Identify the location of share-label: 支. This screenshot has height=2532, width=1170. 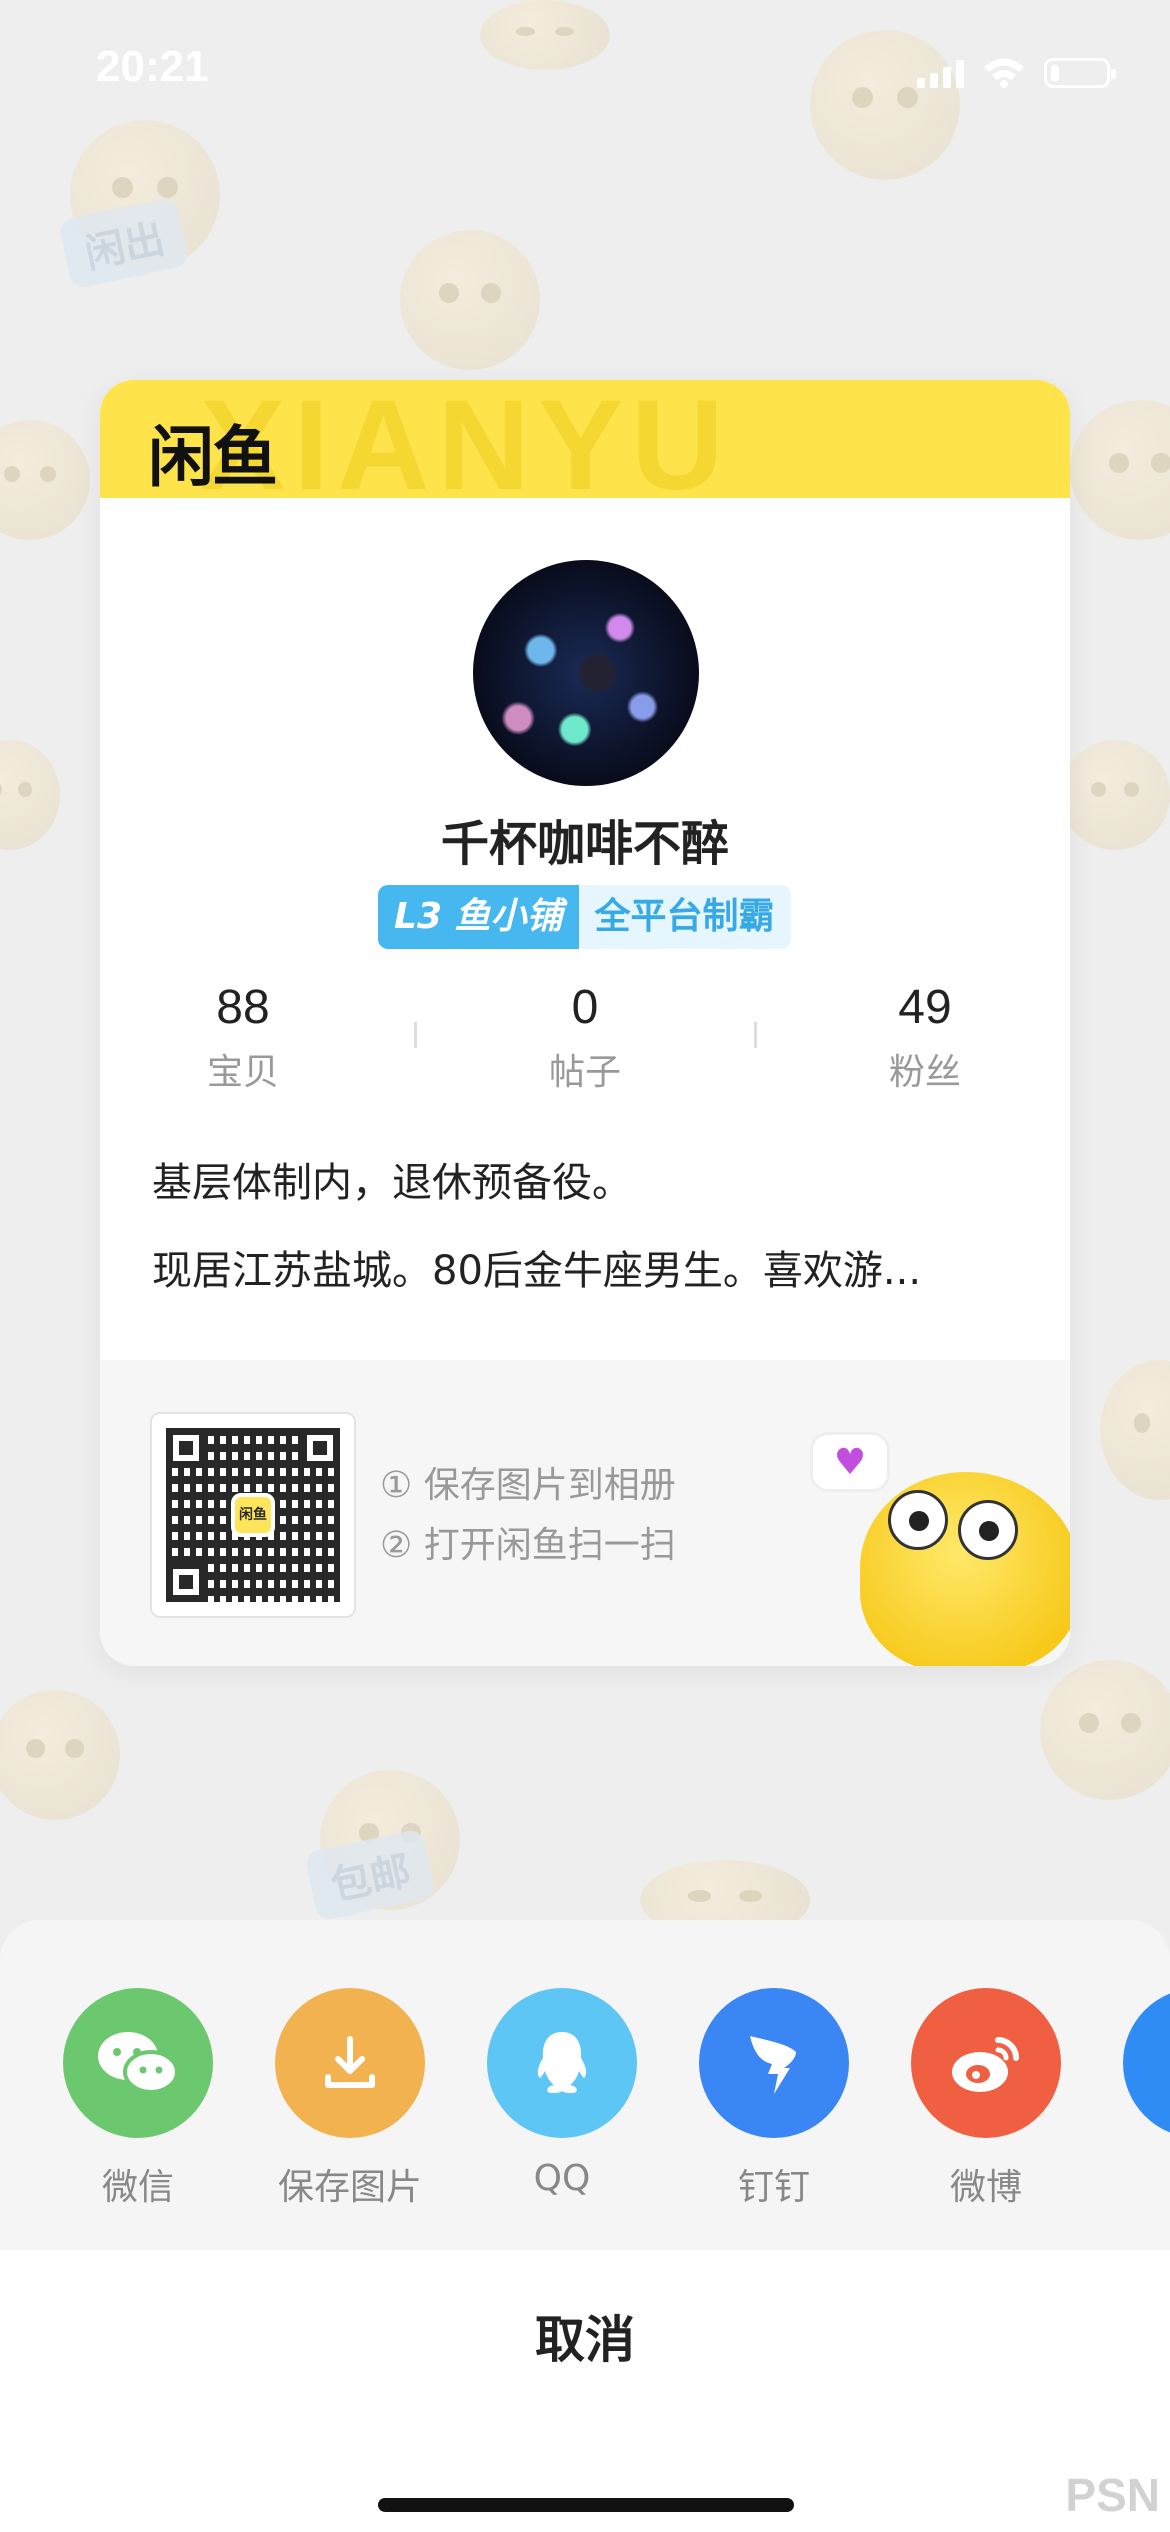
(1139, 2184).